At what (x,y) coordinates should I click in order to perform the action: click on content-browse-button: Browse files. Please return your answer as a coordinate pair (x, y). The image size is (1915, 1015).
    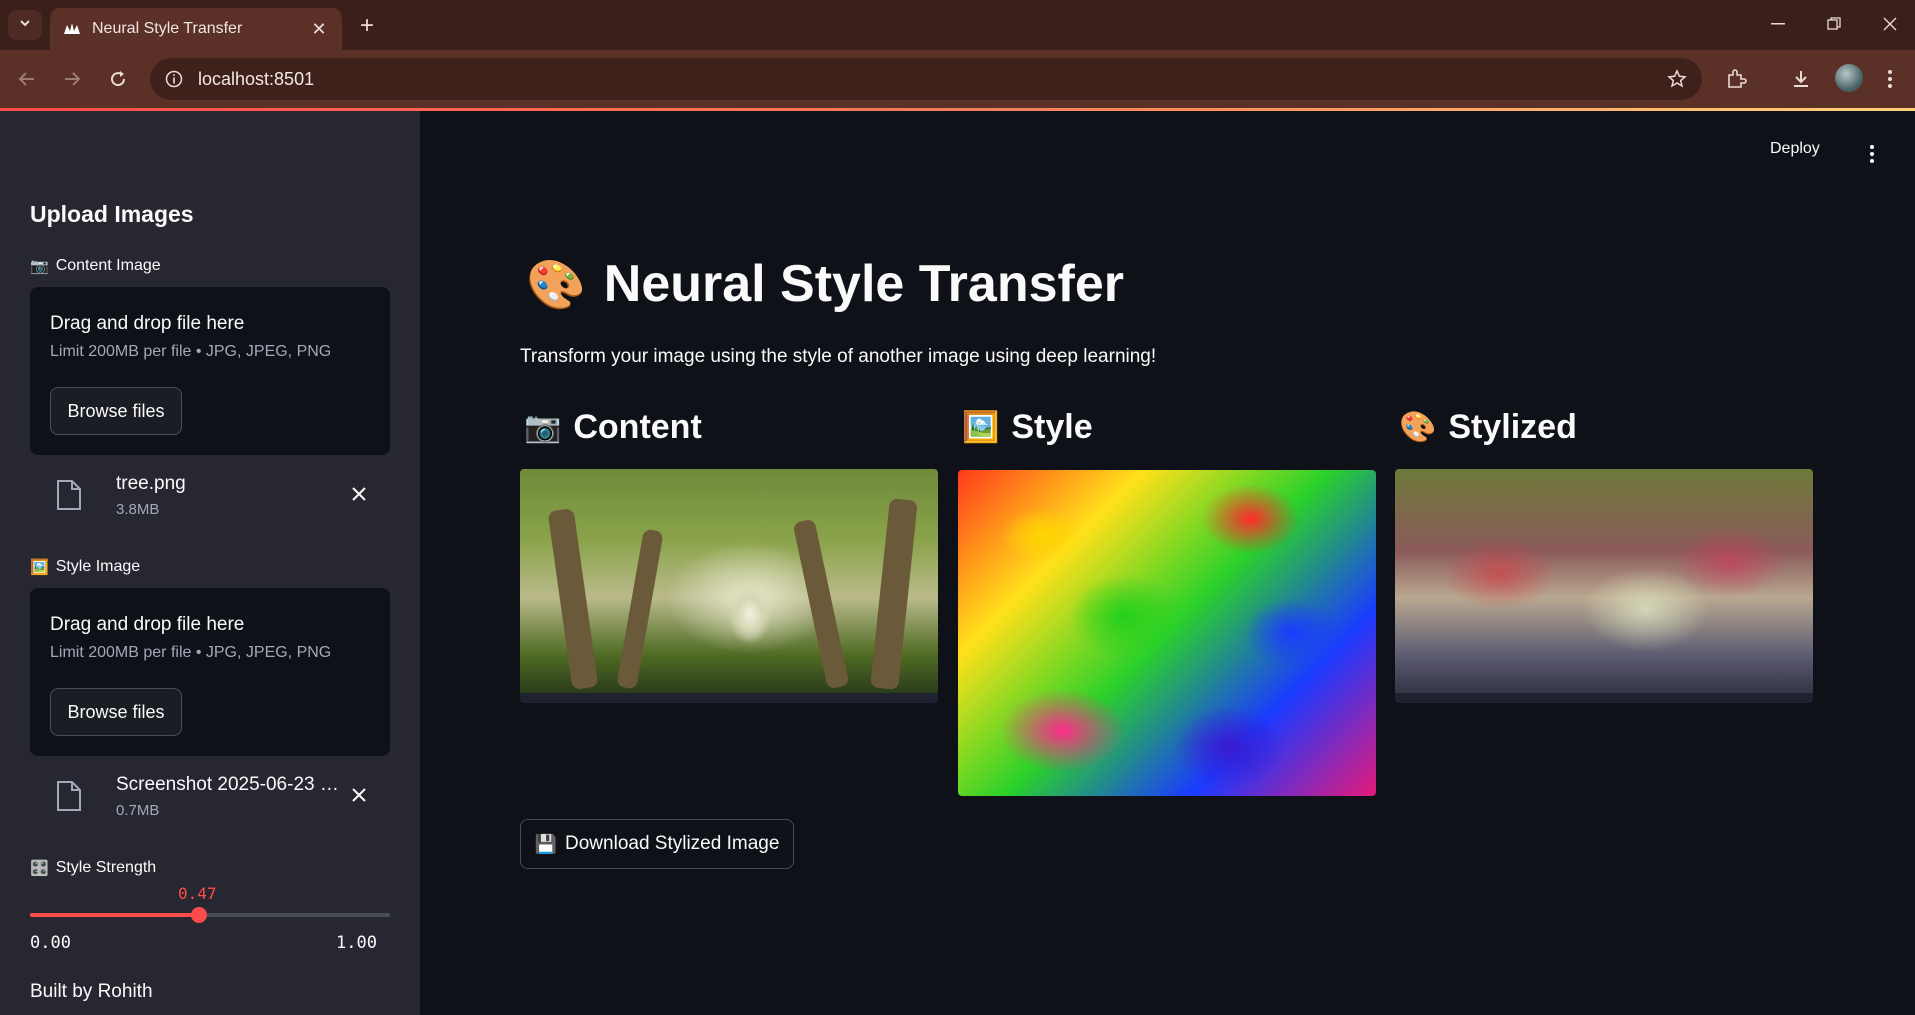
    Looking at the image, I should click on (116, 411).